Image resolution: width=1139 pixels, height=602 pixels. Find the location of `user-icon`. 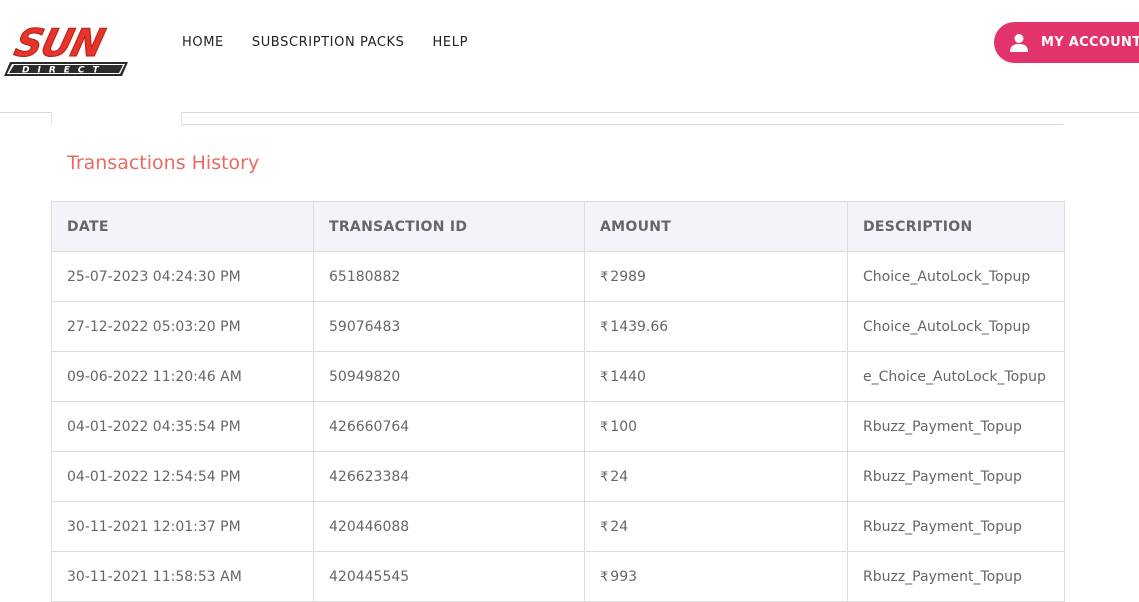

user-icon is located at coordinates (1019, 42).